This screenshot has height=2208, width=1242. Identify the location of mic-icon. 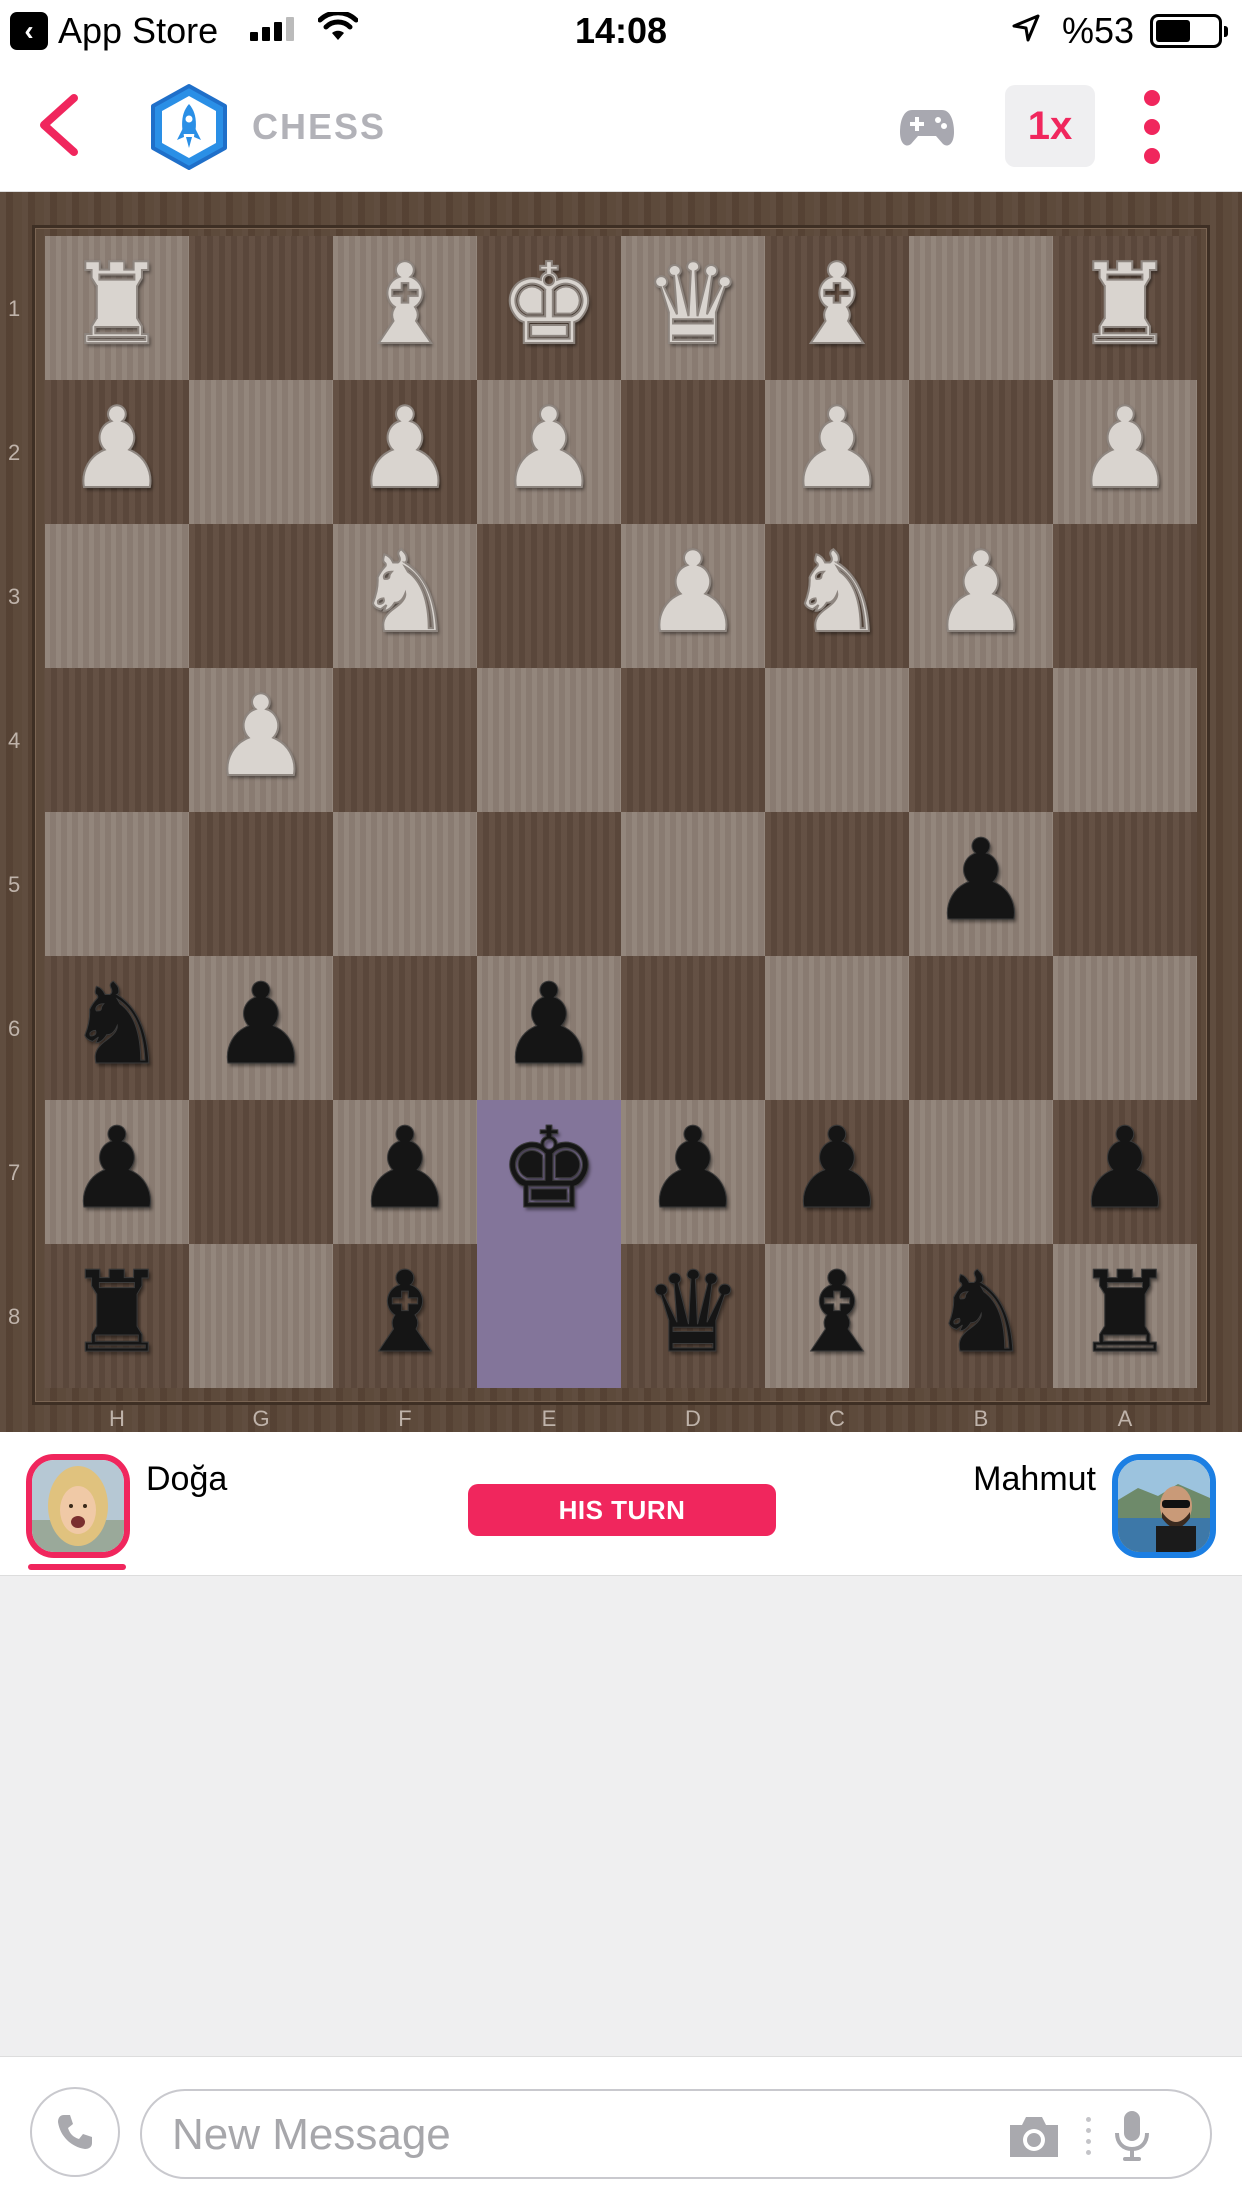
(1132, 2136).